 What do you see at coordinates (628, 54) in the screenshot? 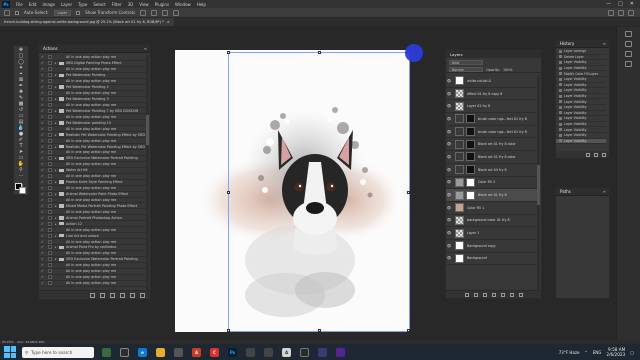
I see `properties-dock-icon` at bounding box center [628, 54].